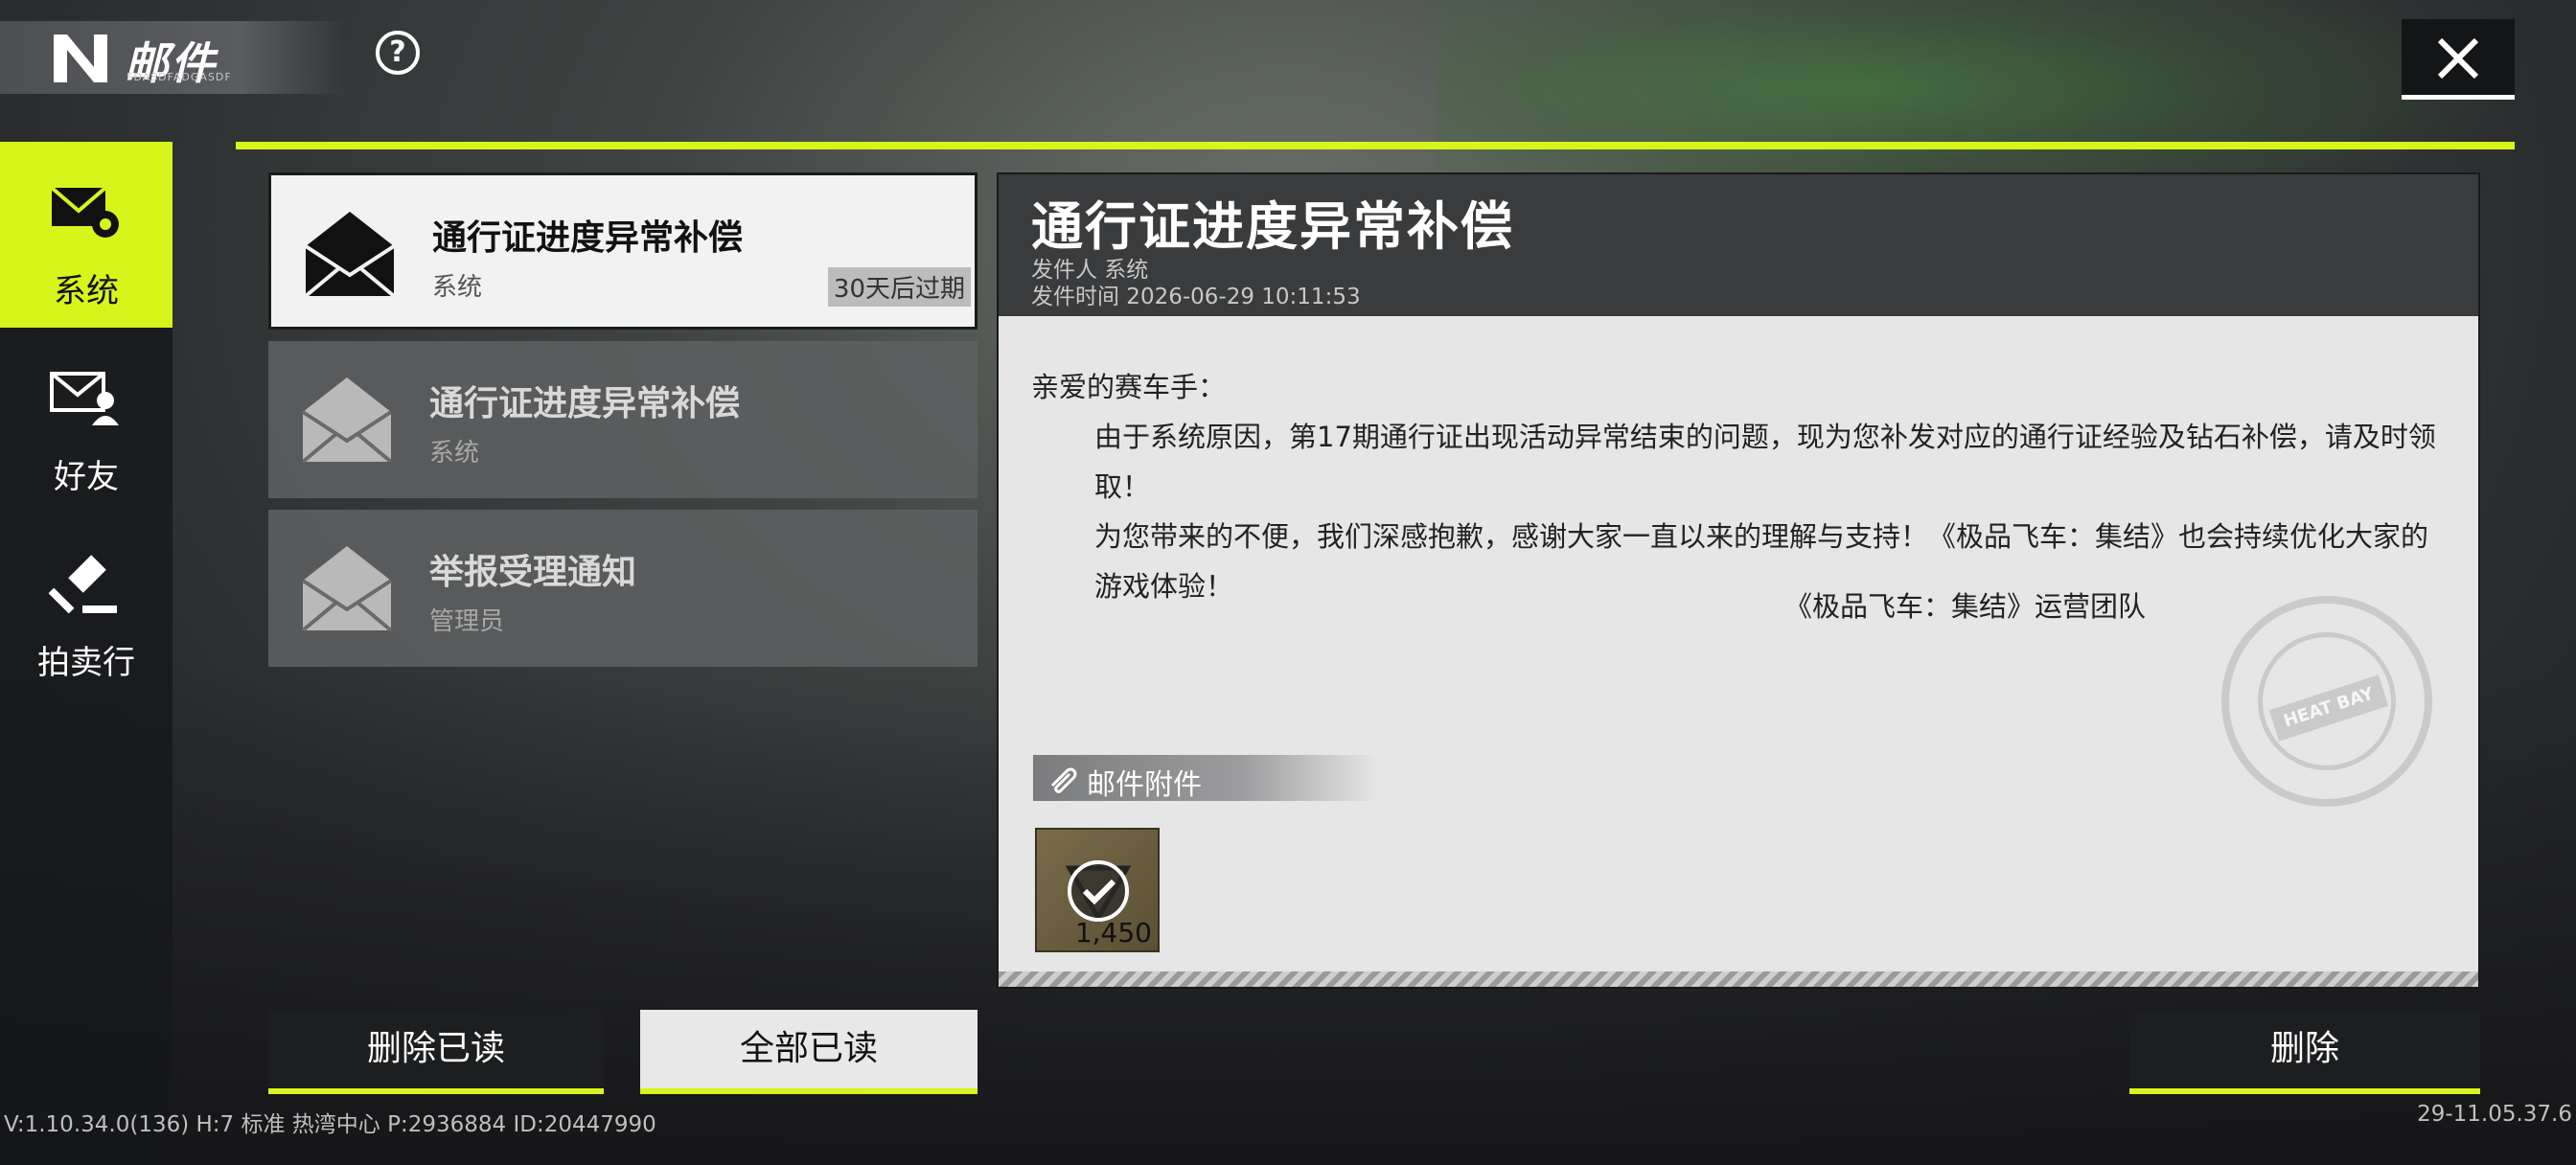 The image size is (2576, 1165). Describe the element at coordinates (2304, 1052) in the screenshot. I see `delete-button: 删除` at that location.